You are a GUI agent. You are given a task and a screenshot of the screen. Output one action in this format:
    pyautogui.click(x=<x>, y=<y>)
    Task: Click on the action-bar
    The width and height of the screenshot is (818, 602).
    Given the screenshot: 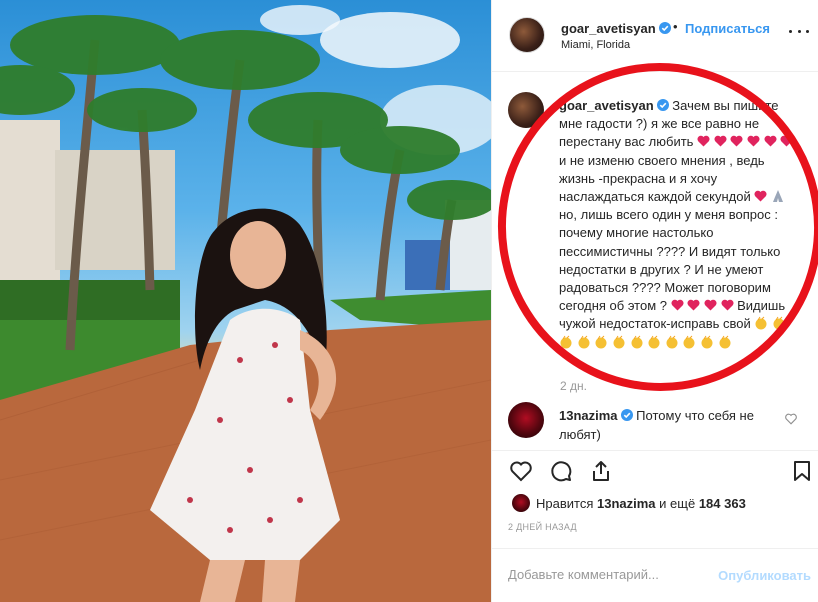 What is the action you would take?
    pyautogui.click(x=655, y=470)
    